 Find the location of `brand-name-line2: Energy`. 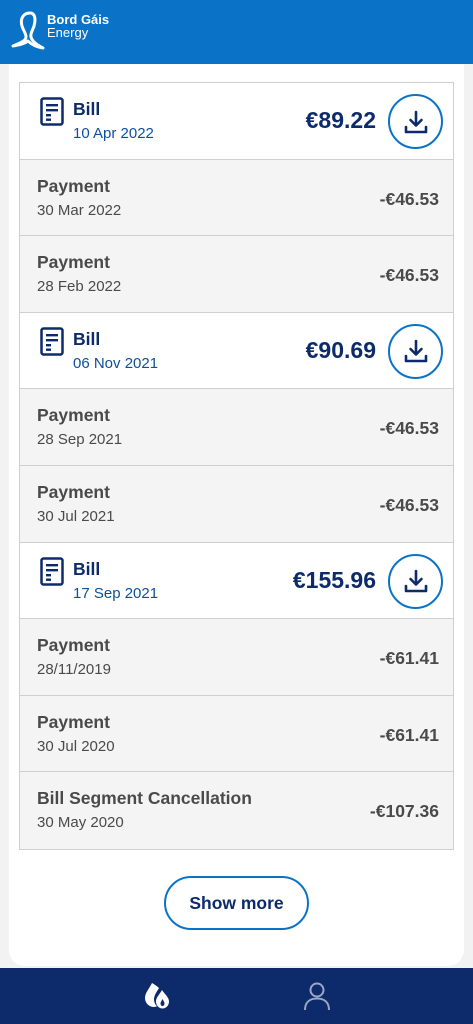

brand-name-line2: Energy is located at coordinates (68, 32).